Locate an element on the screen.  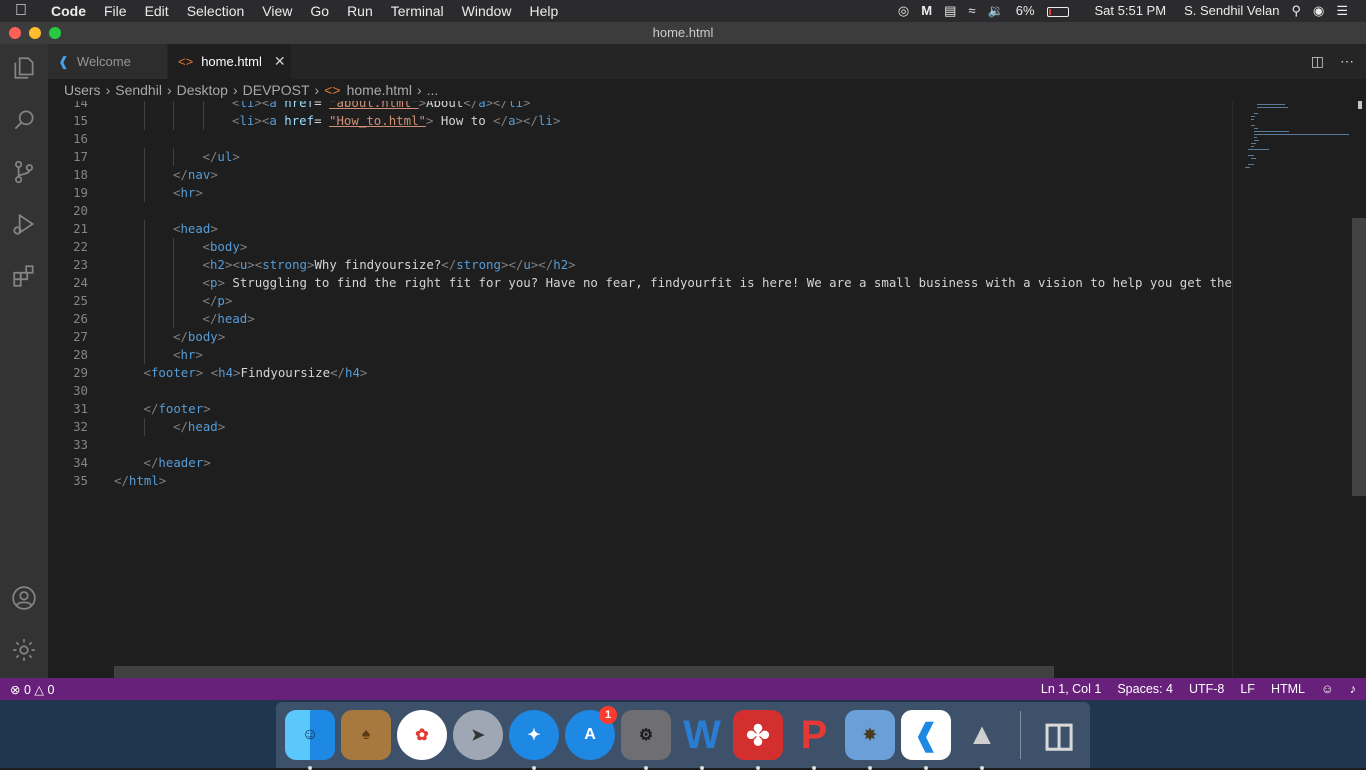
line-number: 22 is located at coordinates (80, 246).